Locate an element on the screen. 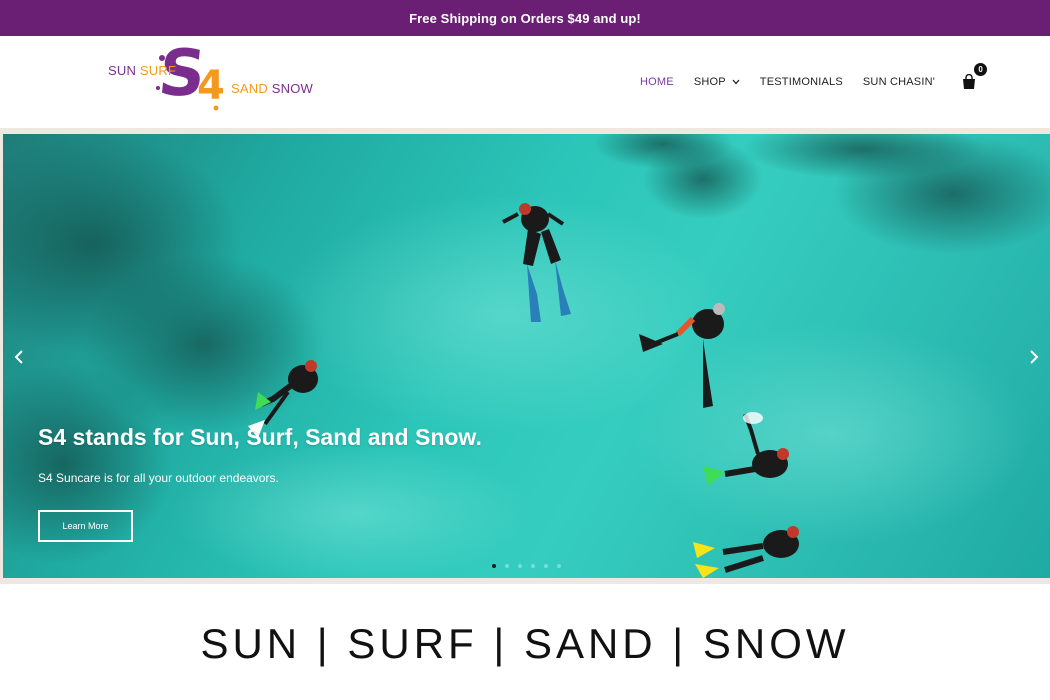 This screenshot has width=1050, height=700. site-logo: S 4 SUN SURF SAND SNOW is located at coordinates (209, 77).